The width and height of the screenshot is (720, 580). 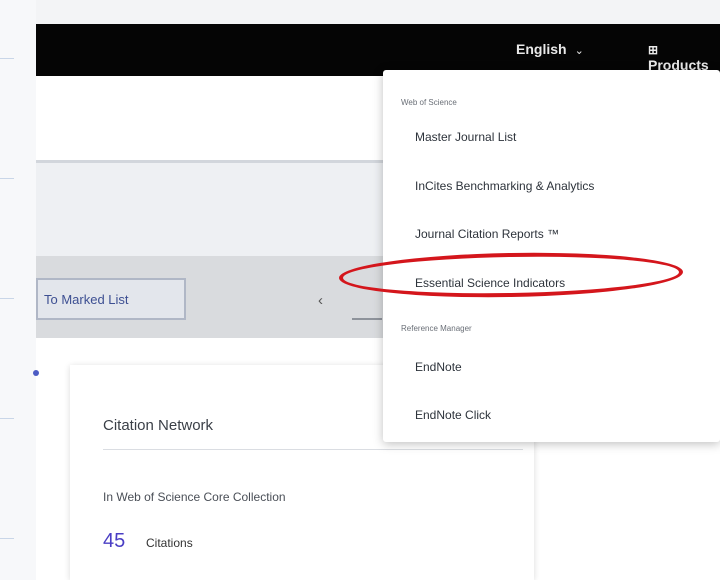 What do you see at coordinates (453, 415) in the screenshot?
I see `menu-item-endnote-click: EndNote Click` at bounding box center [453, 415].